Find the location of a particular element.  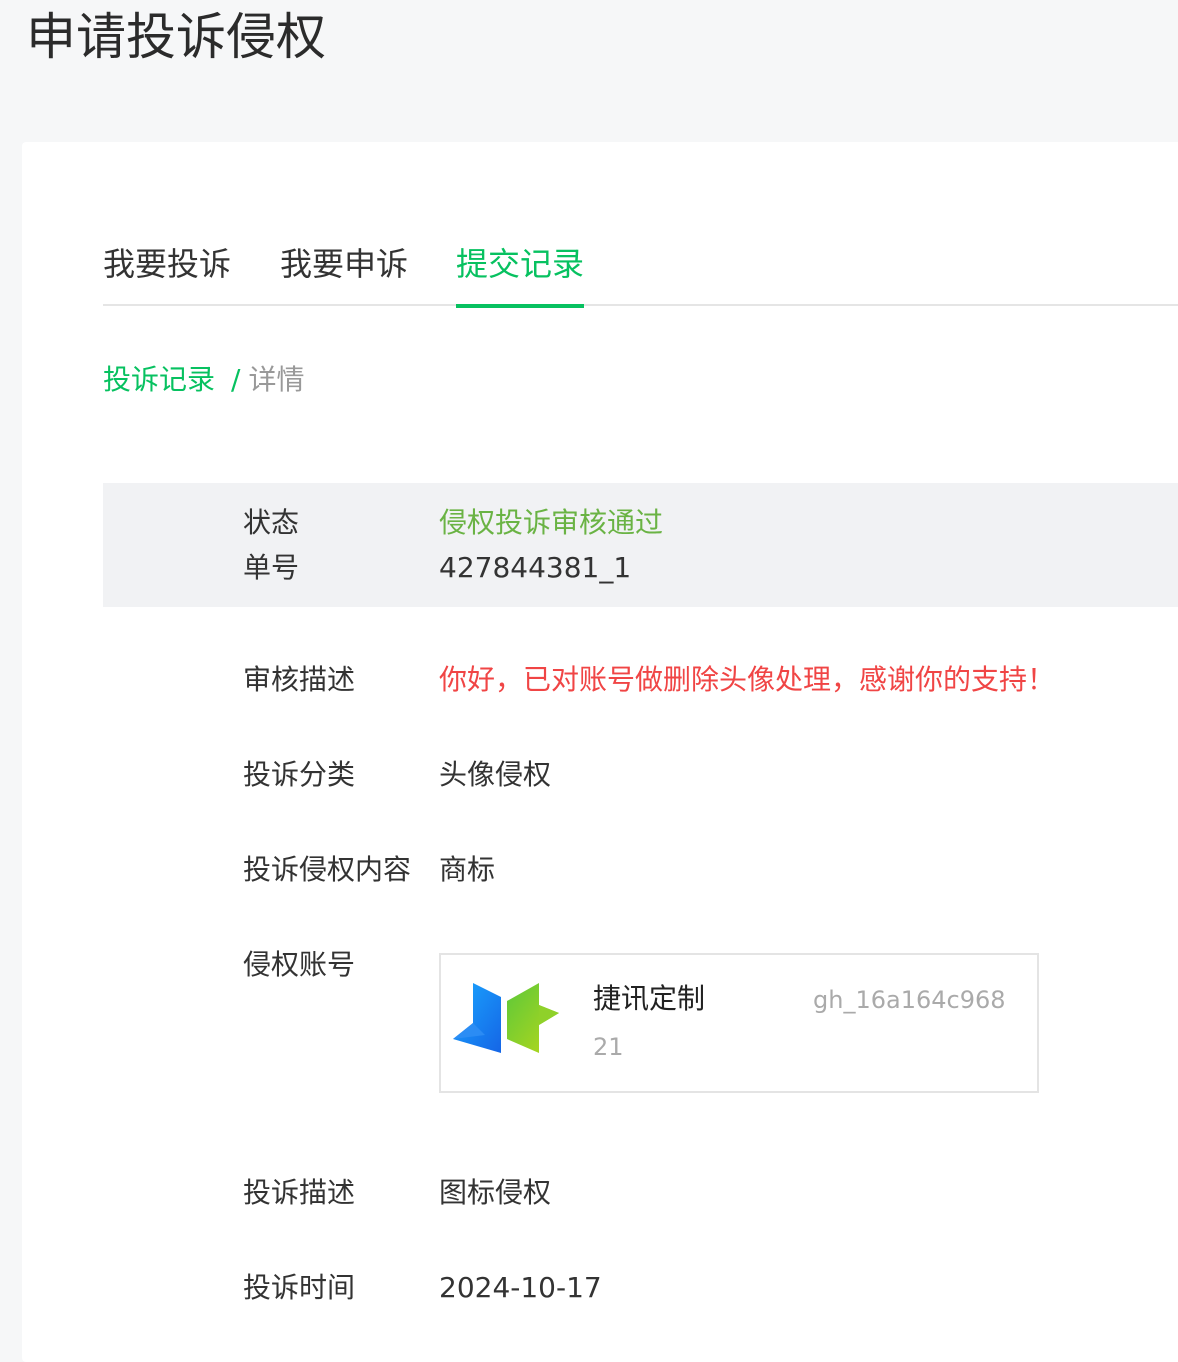

breadcrumb-current: 详情 is located at coordinates (276, 379).